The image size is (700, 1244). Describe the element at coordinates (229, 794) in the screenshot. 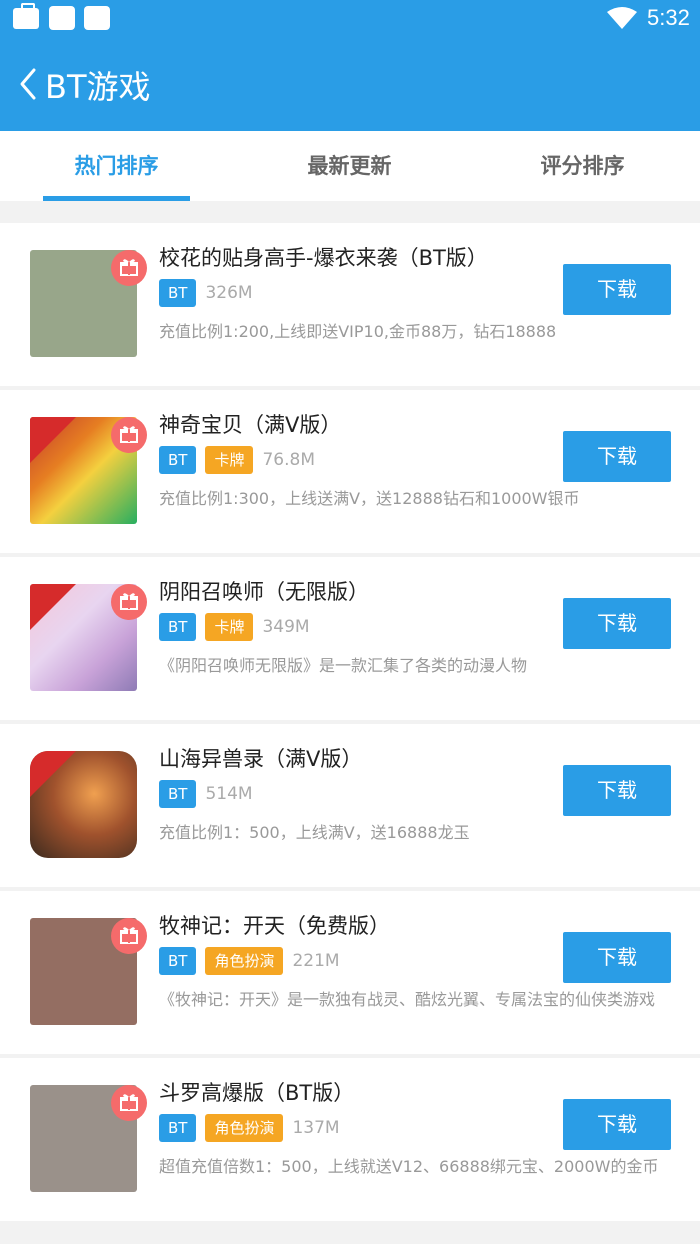

I see `game-size: 514M` at that location.